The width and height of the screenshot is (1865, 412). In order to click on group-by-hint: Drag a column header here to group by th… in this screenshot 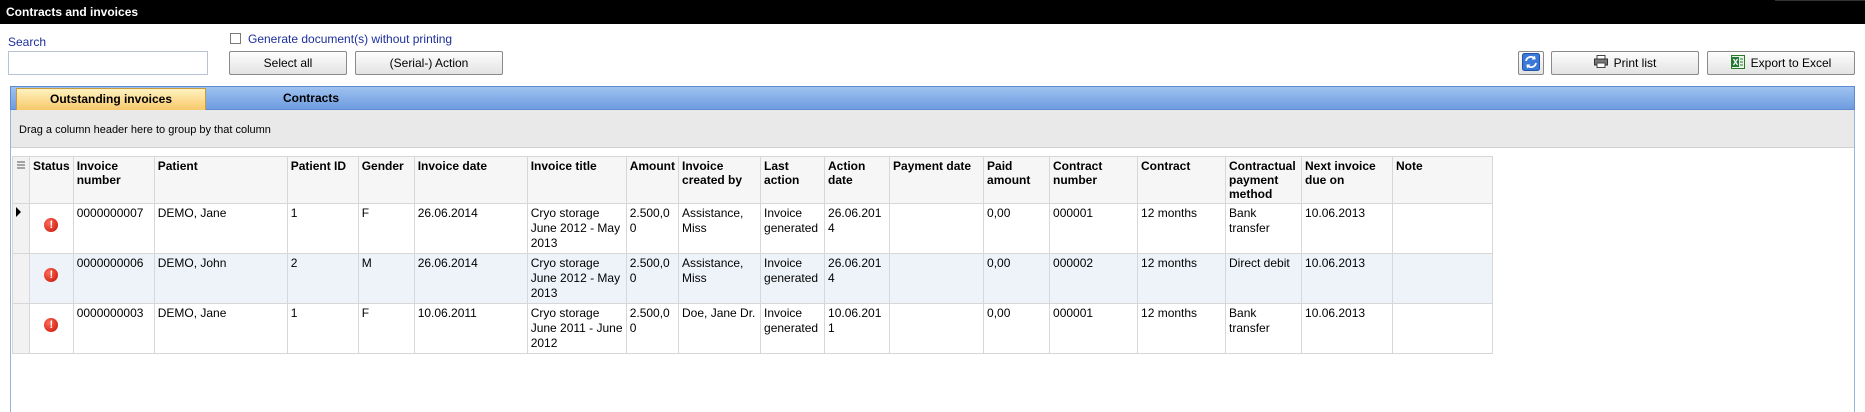, I will do `click(145, 130)`.